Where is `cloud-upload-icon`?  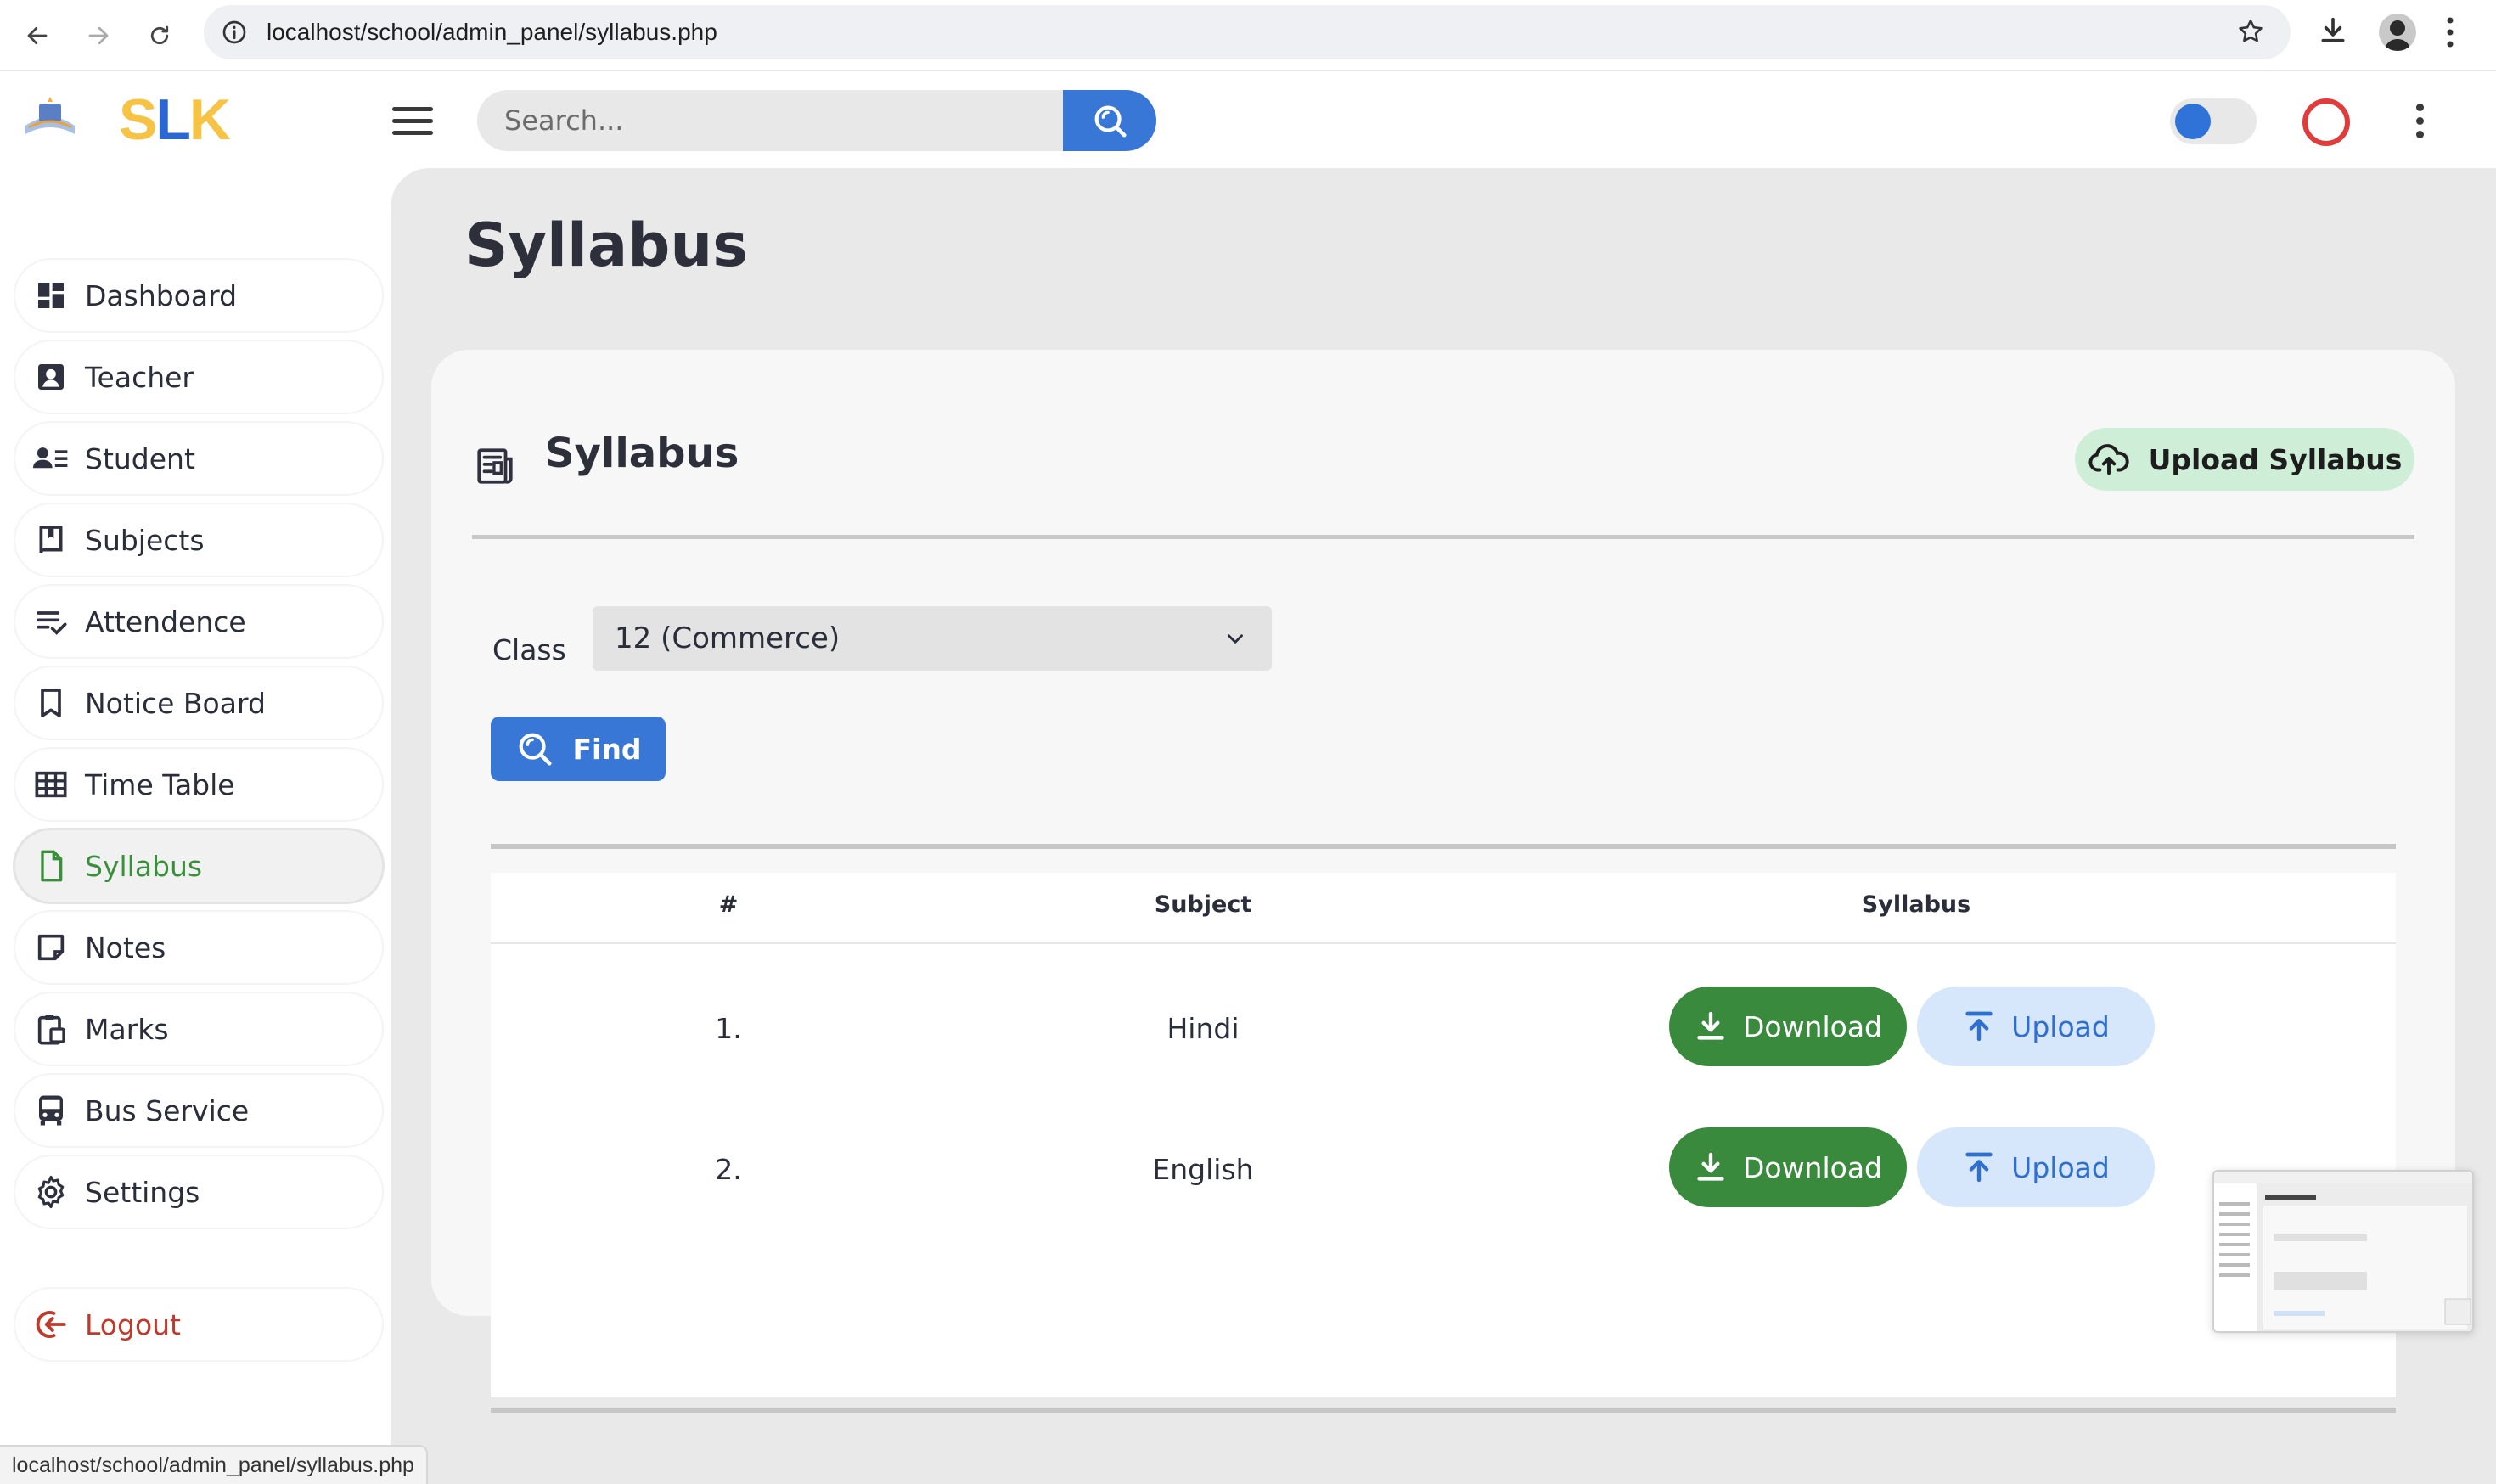
cloud-upload-icon is located at coordinates (2108, 459).